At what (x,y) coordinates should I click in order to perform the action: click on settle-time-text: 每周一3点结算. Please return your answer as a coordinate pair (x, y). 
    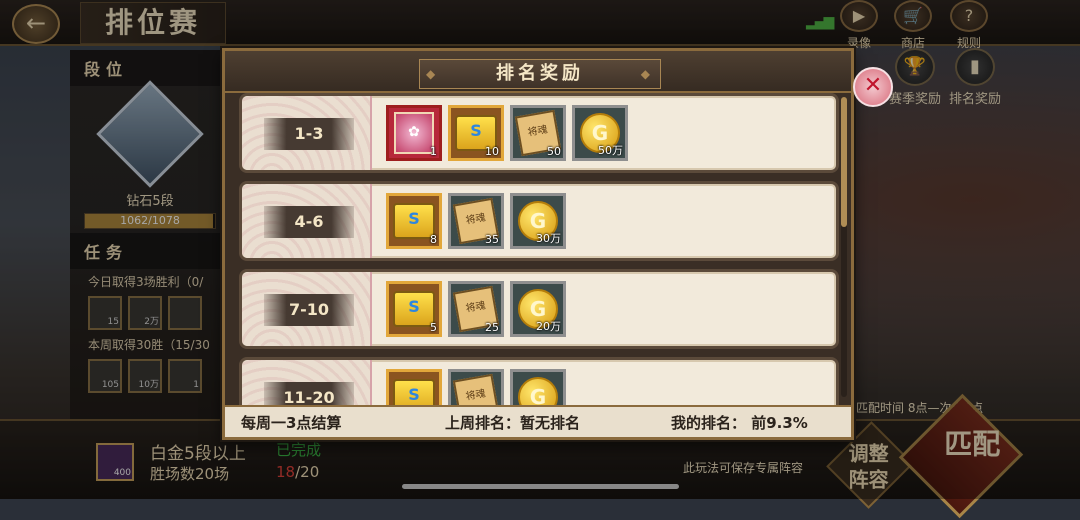
    Looking at the image, I should click on (291, 423).